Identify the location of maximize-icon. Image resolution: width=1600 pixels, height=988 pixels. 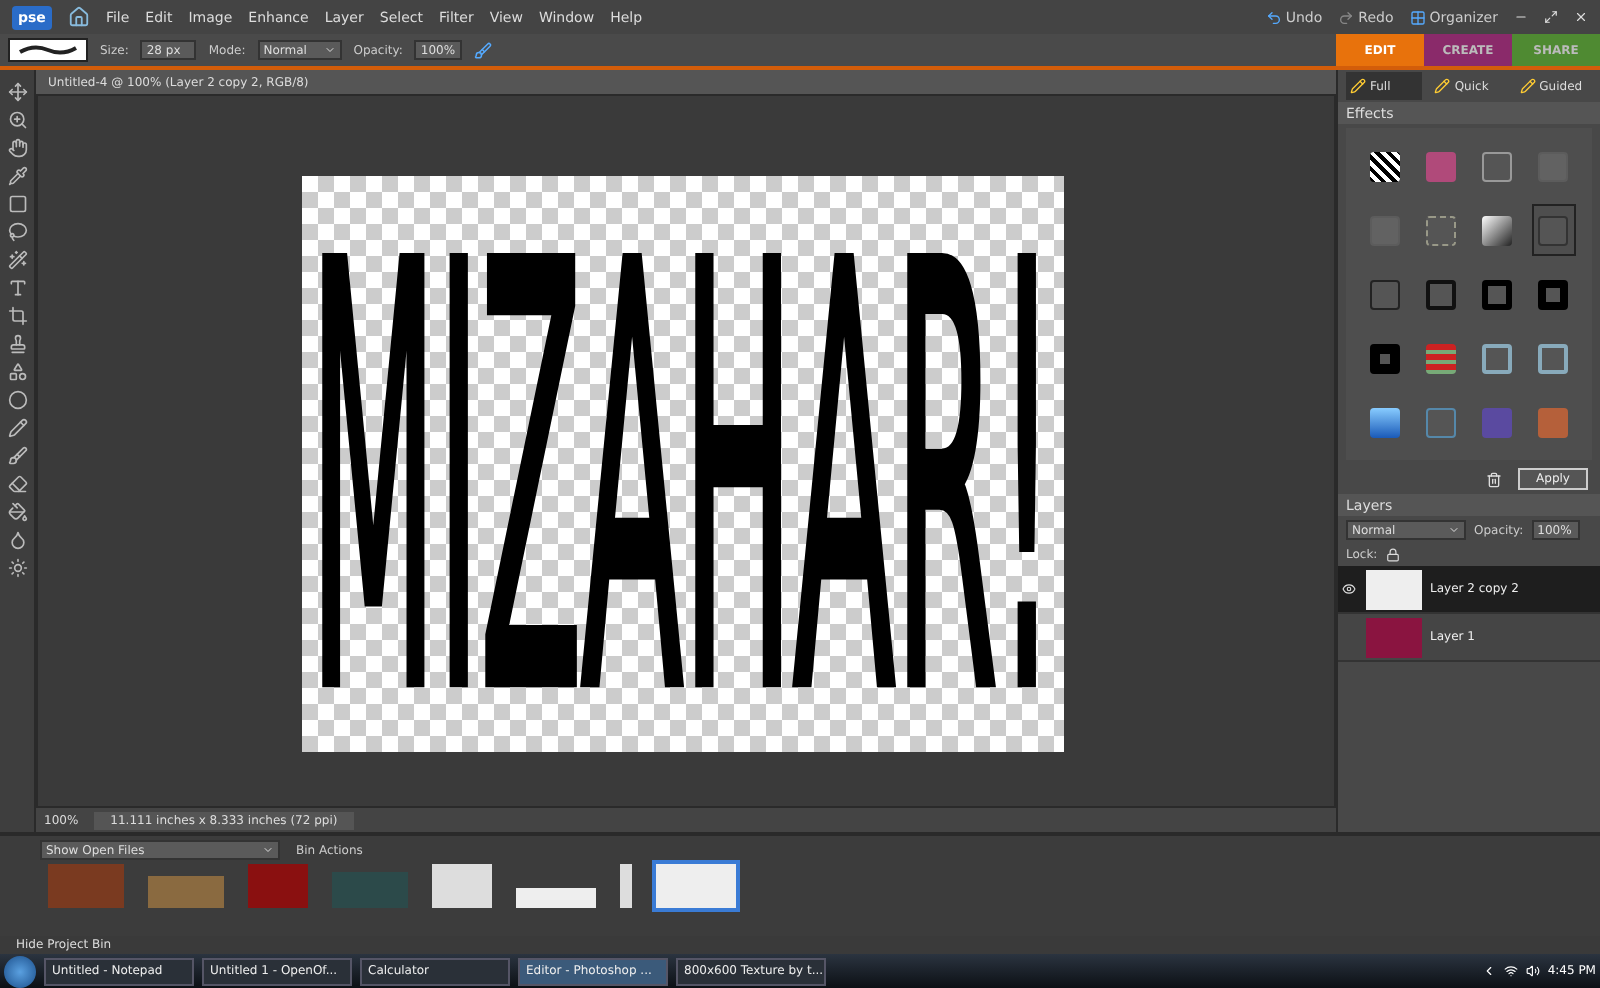
(1551, 17).